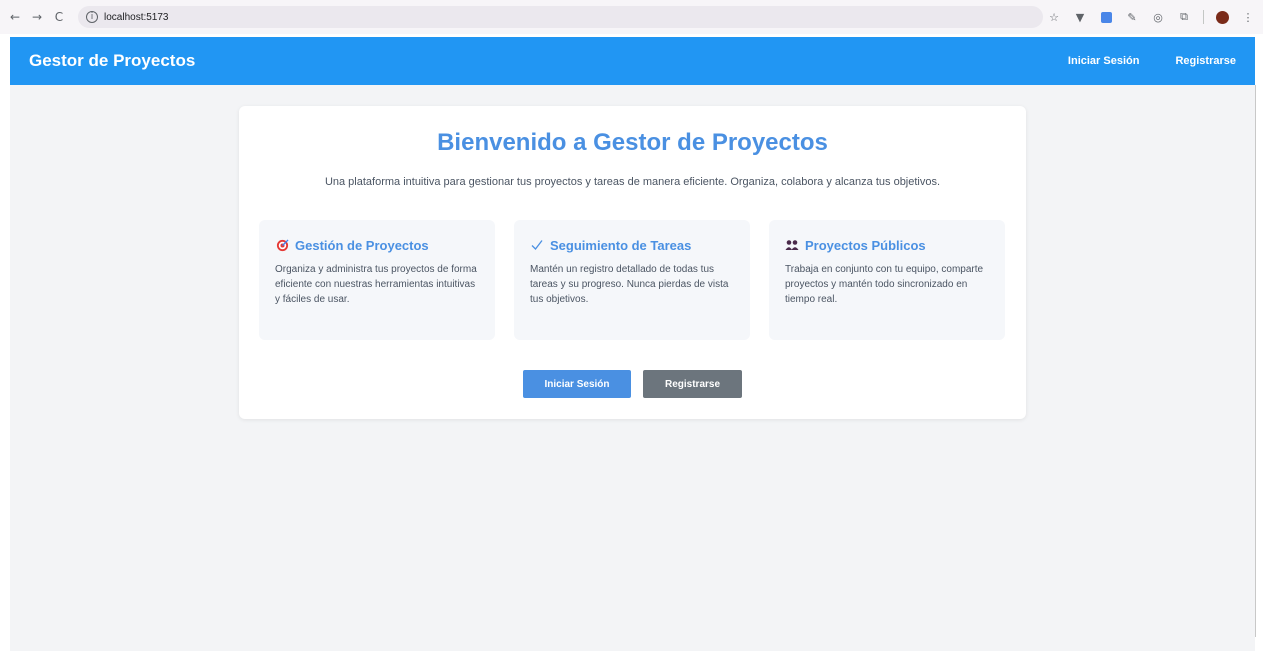  What do you see at coordinates (1248, 17) in the screenshot?
I see `browser-menu-icon: ⋮` at bounding box center [1248, 17].